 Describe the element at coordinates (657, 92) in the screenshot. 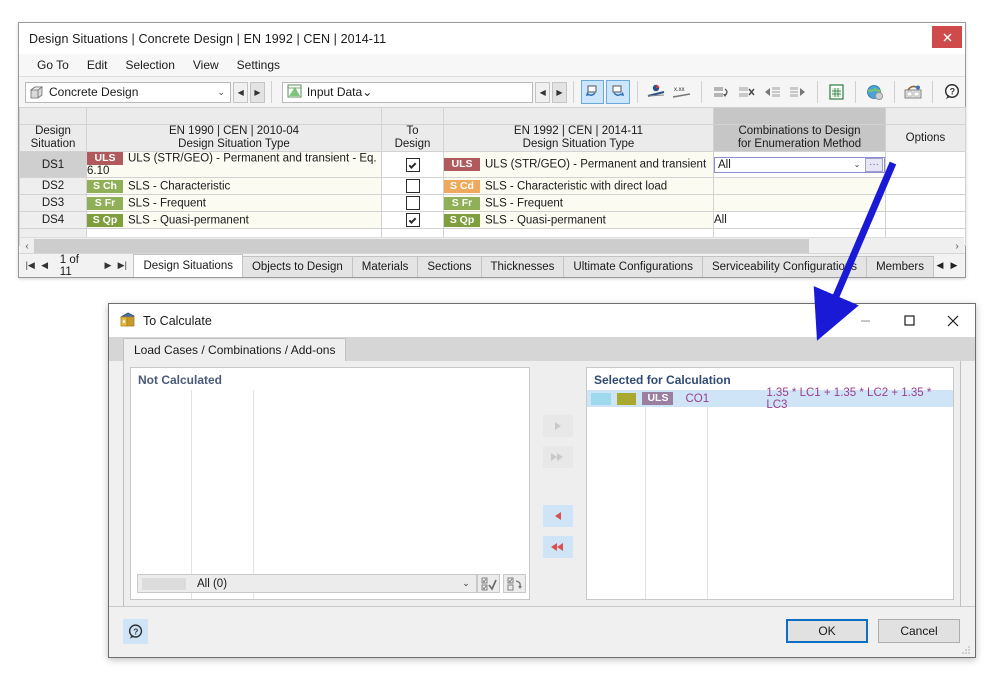

I see `units-button` at that location.